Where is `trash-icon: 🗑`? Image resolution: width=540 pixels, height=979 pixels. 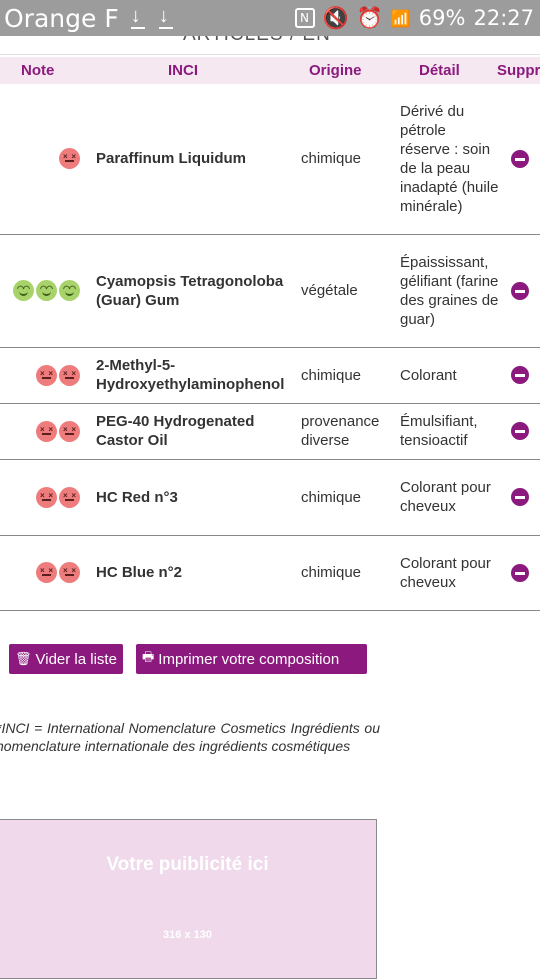 trash-icon: 🗑 is located at coordinates (23, 658).